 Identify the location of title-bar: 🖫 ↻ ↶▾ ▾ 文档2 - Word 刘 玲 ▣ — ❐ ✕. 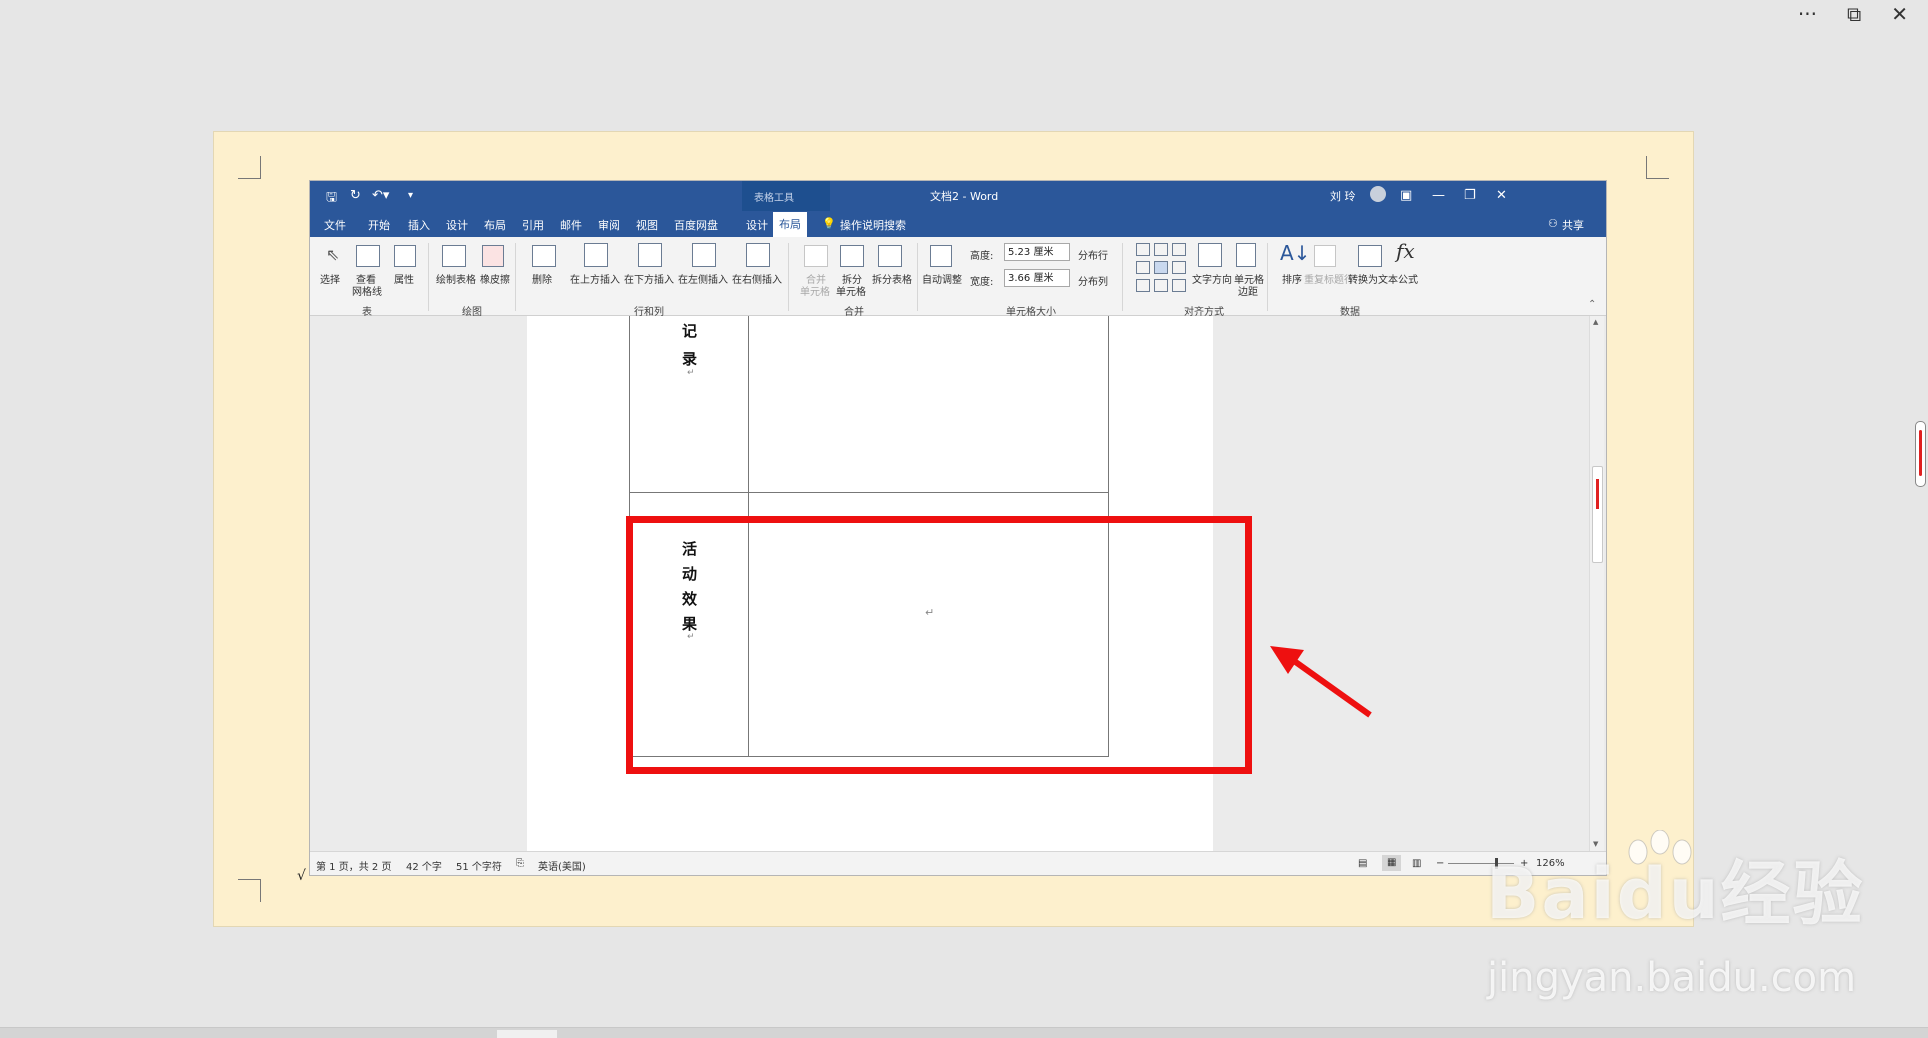
(958, 196).